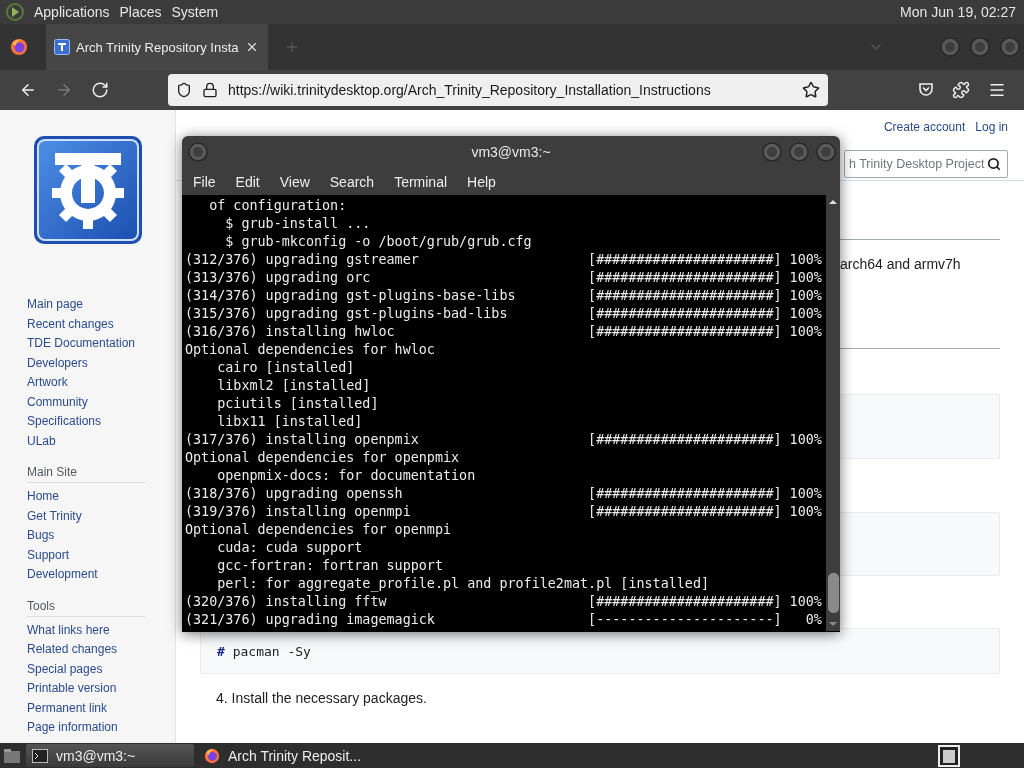 The height and width of the screenshot is (768, 1024). Describe the element at coordinates (101, 630) in the screenshot. I see `sidebar-link: What links here` at that location.